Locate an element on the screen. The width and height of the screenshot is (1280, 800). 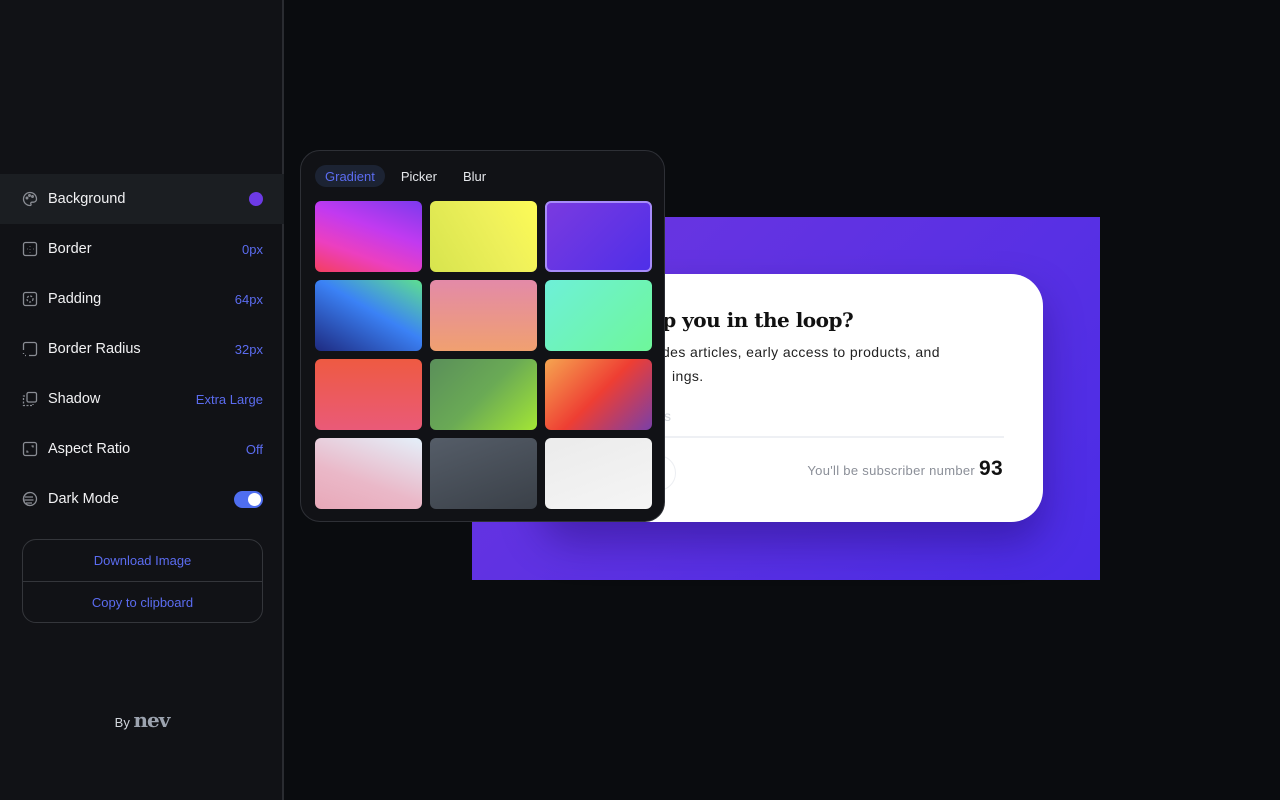
input-underline is located at coordinates (832, 437).